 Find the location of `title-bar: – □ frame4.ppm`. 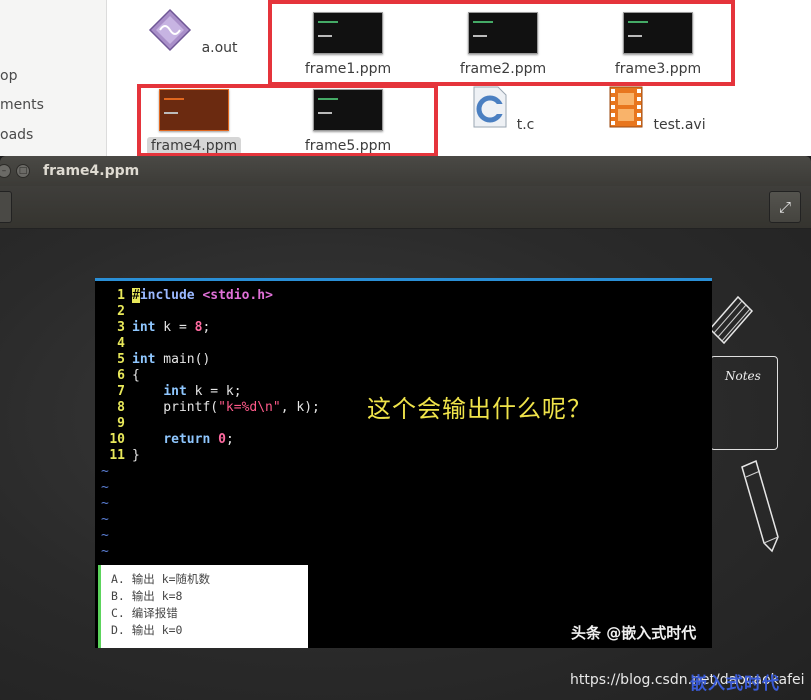

title-bar: – □ frame4.ppm is located at coordinates (405, 171).